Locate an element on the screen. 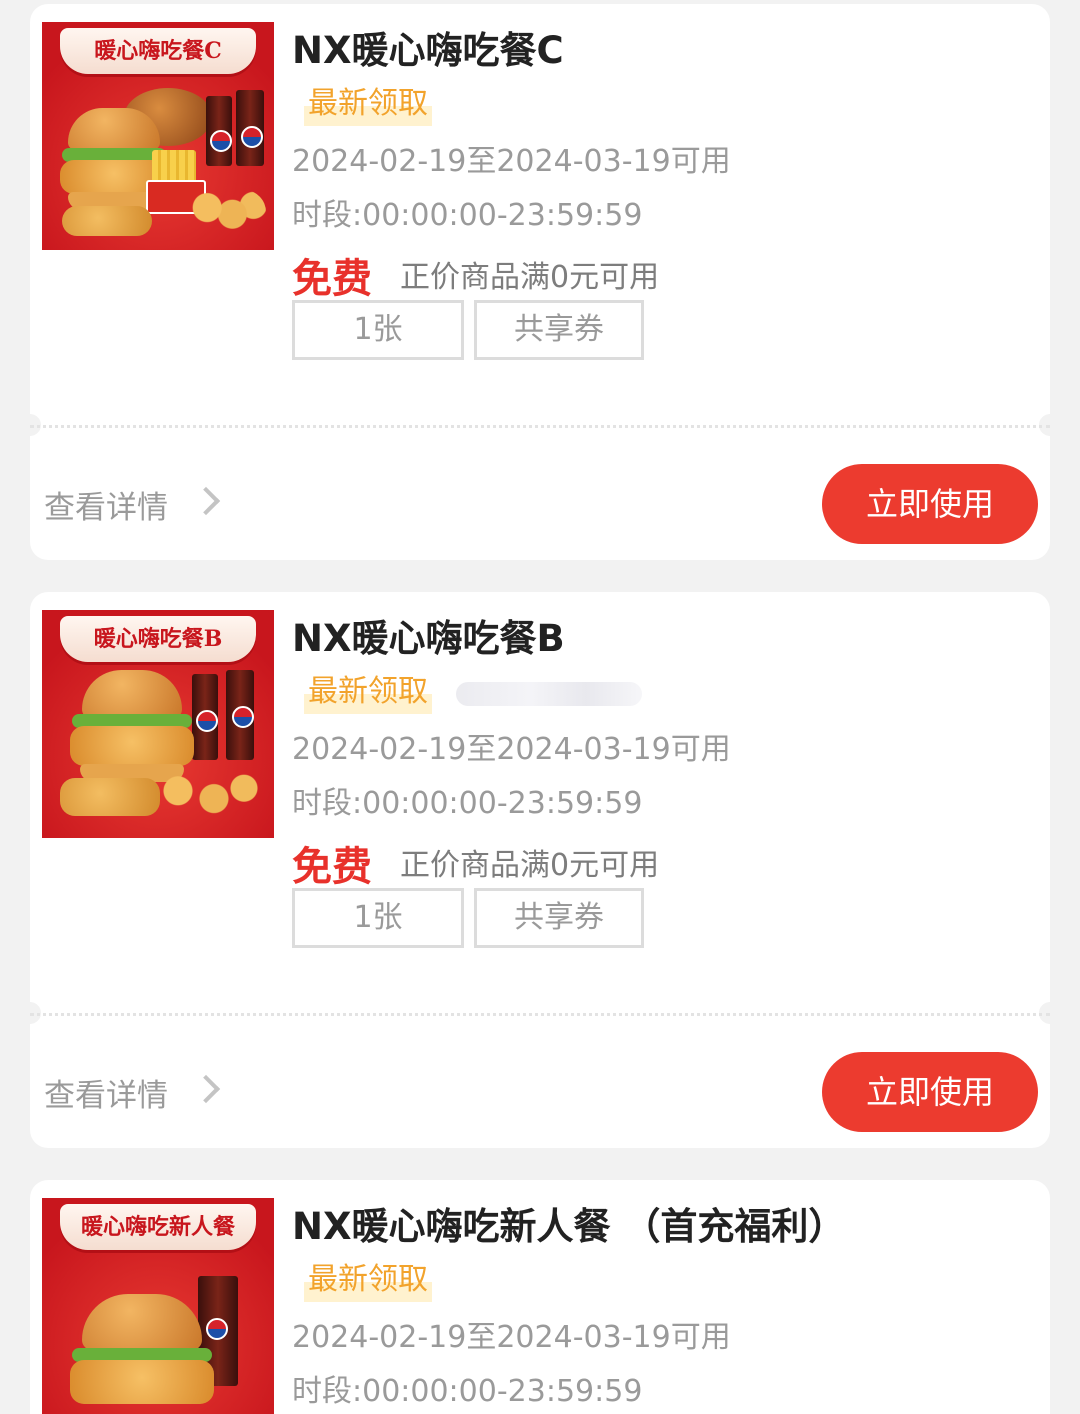  coupon-title: NX暖心嗨吃新人餐 （首充福利） is located at coordinates (569, 1226).